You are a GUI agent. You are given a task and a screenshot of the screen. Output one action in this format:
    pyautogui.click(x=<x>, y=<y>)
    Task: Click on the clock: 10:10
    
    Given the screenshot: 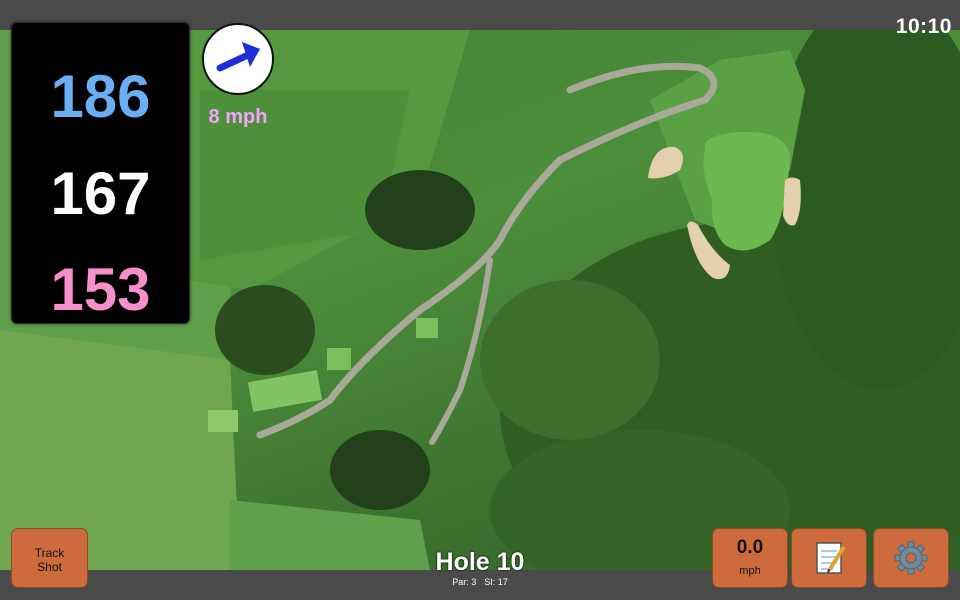 What is the action you would take?
    pyautogui.click(x=923, y=26)
    